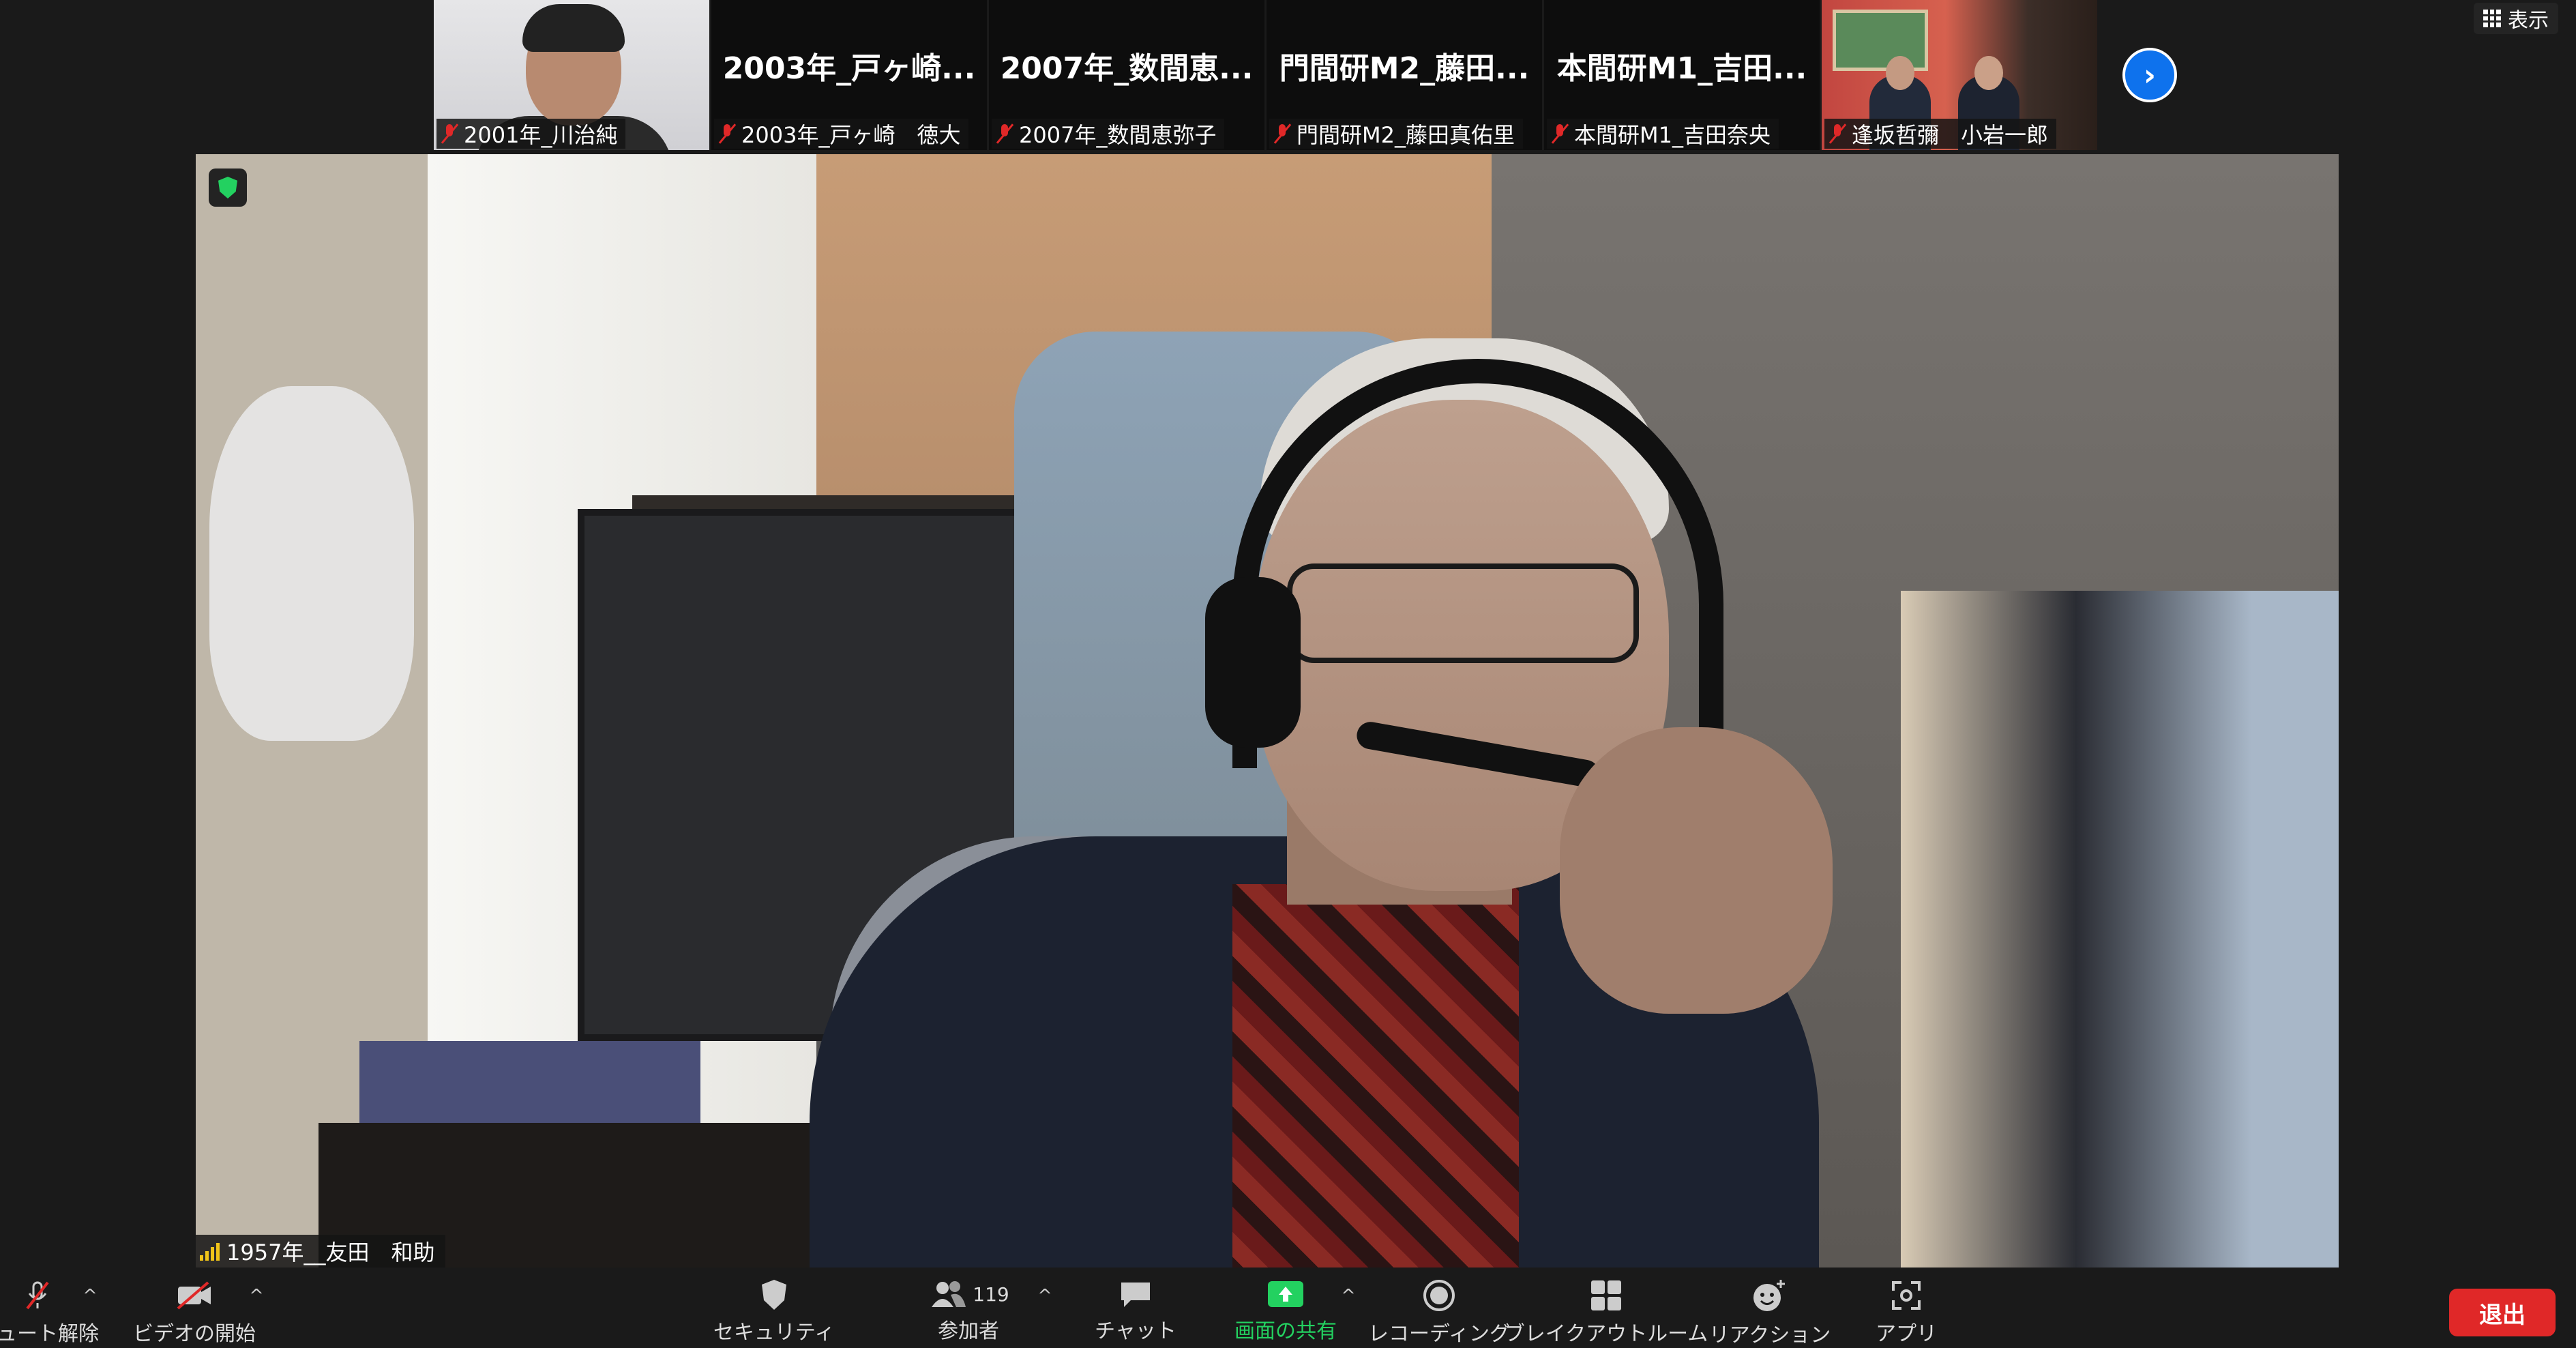 The height and width of the screenshot is (1348, 2576). What do you see at coordinates (256, 1296) in the screenshot?
I see `video-options-chevron-icon: ^` at bounding box center [256, 1296].